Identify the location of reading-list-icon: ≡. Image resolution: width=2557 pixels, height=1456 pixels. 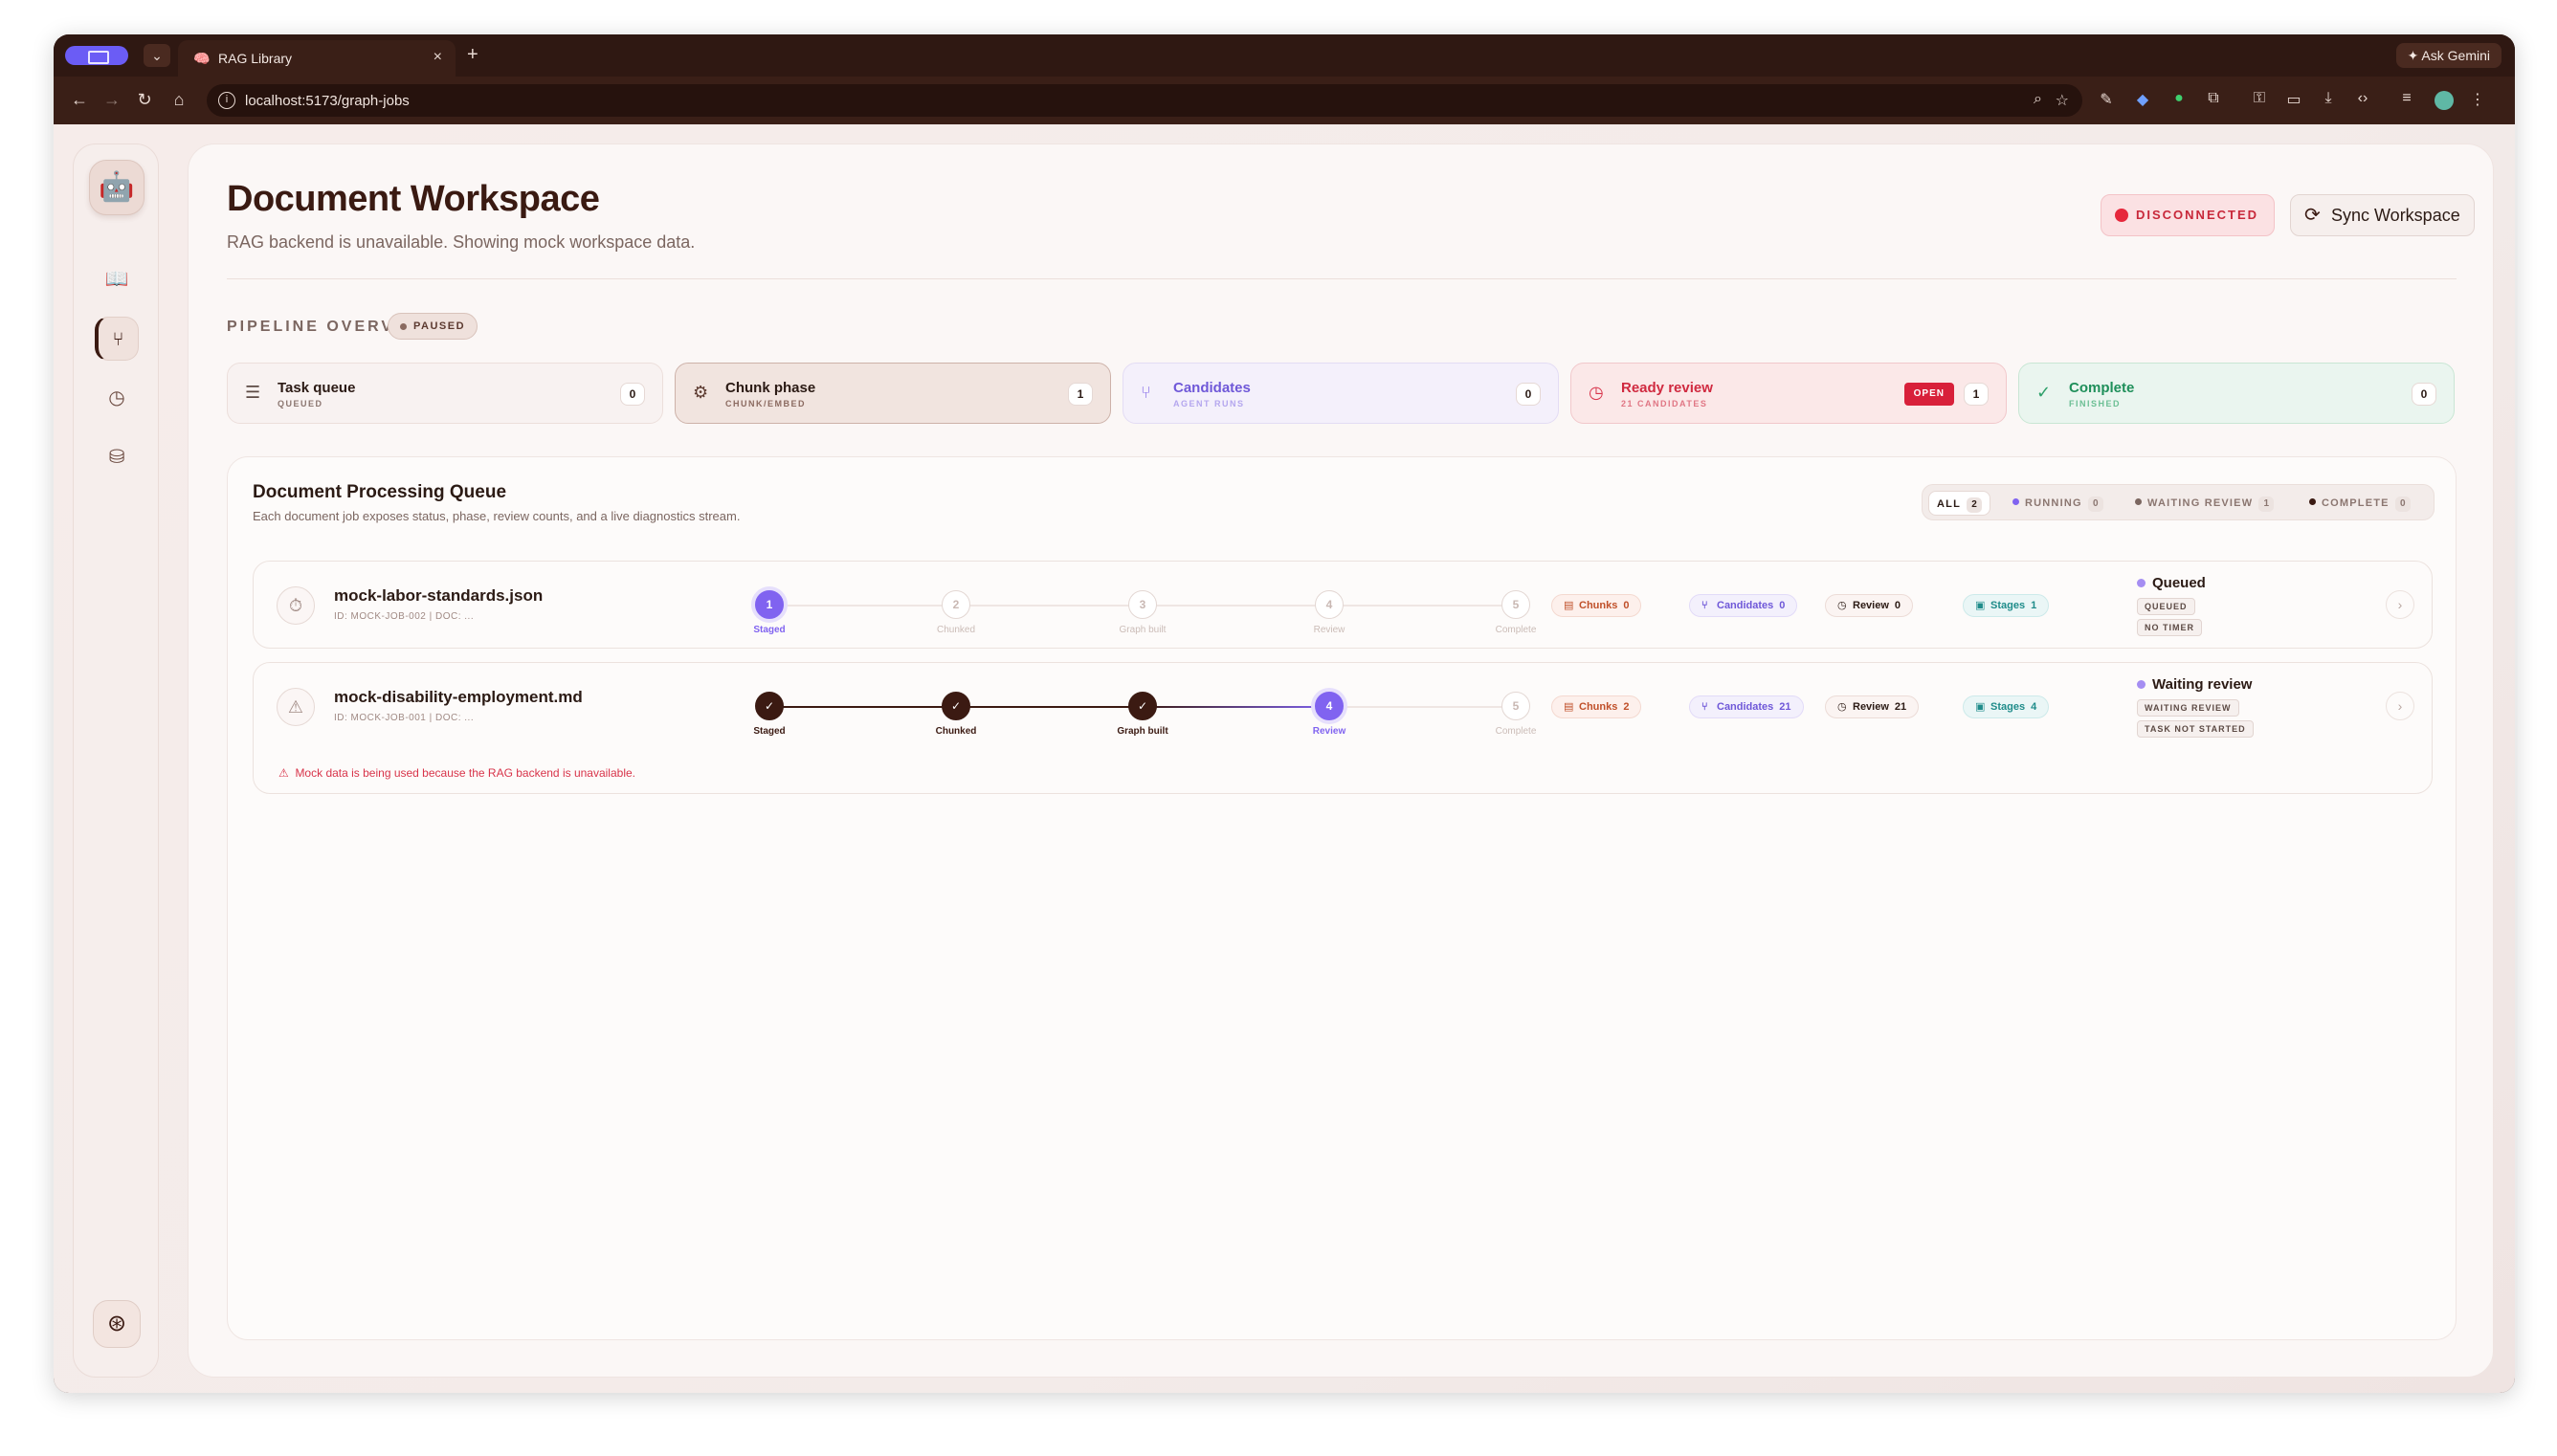
(2406, 99).